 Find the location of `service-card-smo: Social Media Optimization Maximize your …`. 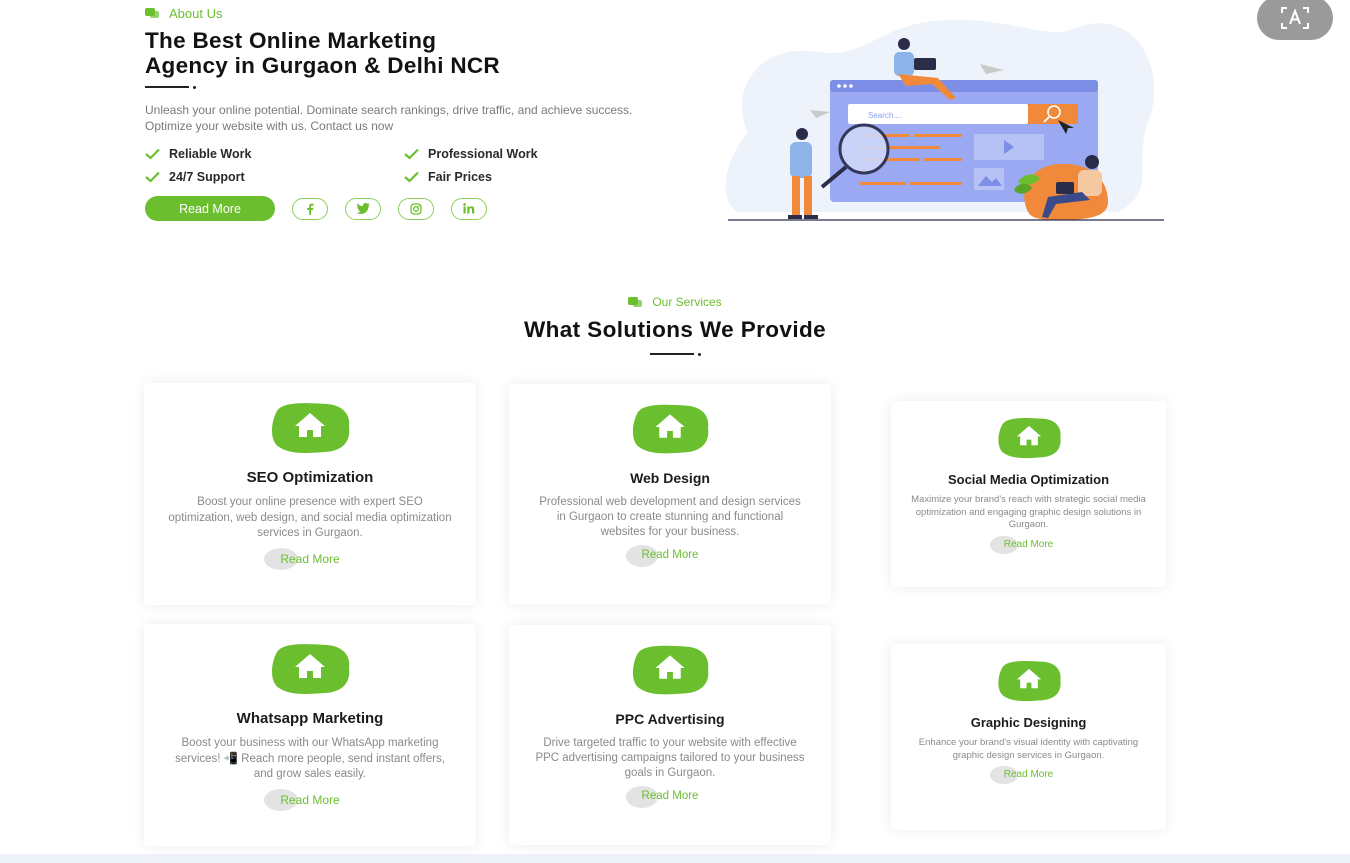

service-card-smo: Social Media Optimization Maximize your … is located at coordinates (1028, 494).